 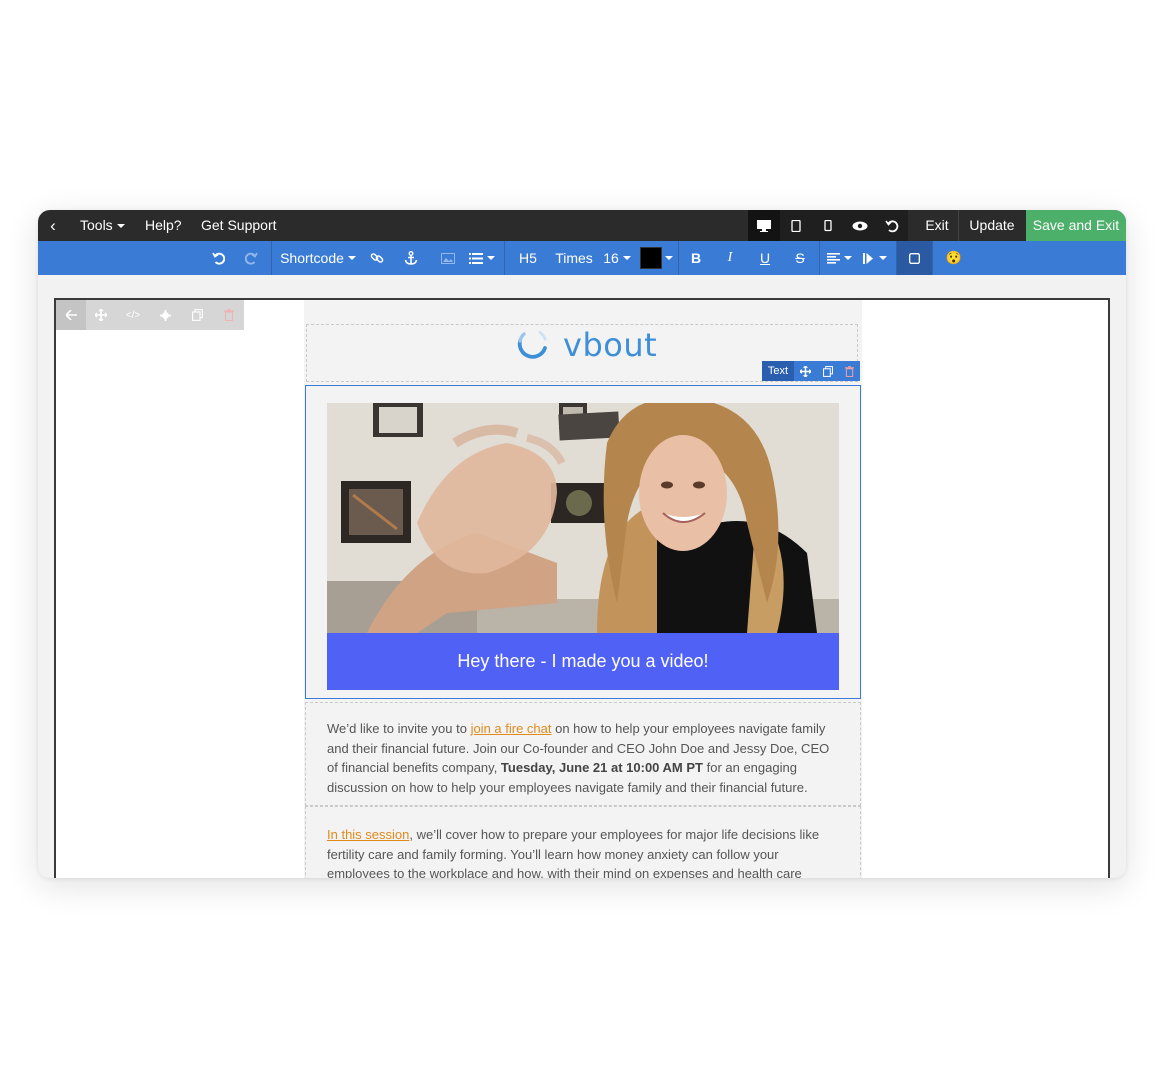 I want to click on row-toolbar: </>, so click(x=150, y=315).